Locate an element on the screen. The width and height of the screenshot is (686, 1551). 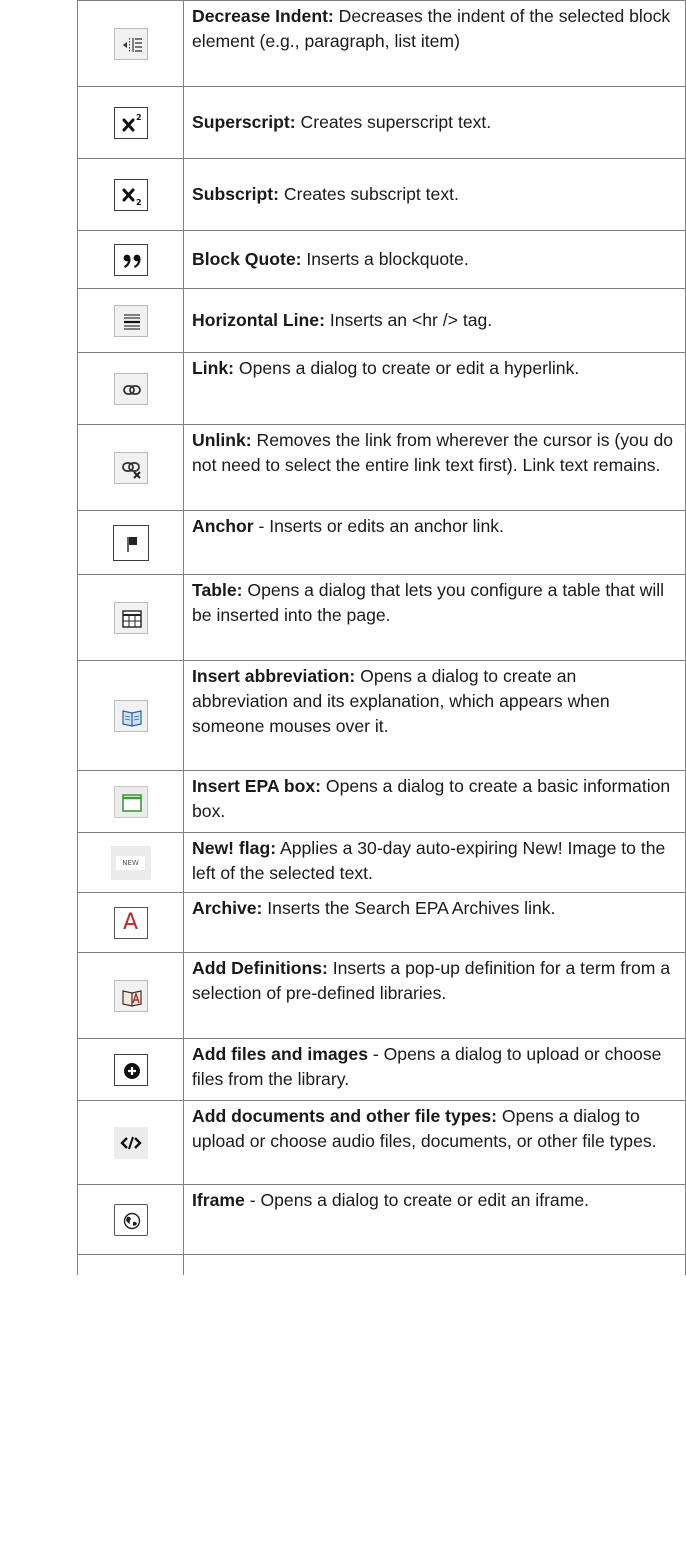
epa-box-icon is located at coordinates (130, 801).